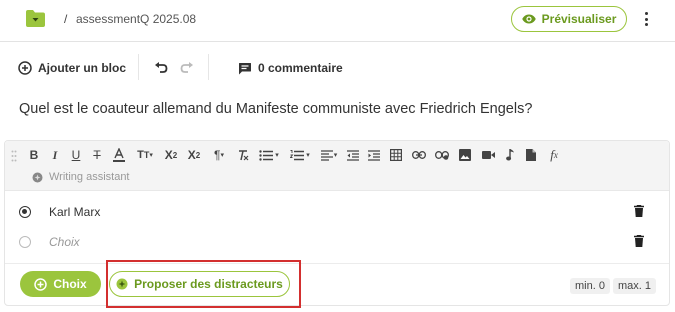 Image resolution: width=675 pixels, height=312 pixels. Describe the element at coordinates (64, 242) in the screenshot. I see `choice-placeholder: Choix` at that location.